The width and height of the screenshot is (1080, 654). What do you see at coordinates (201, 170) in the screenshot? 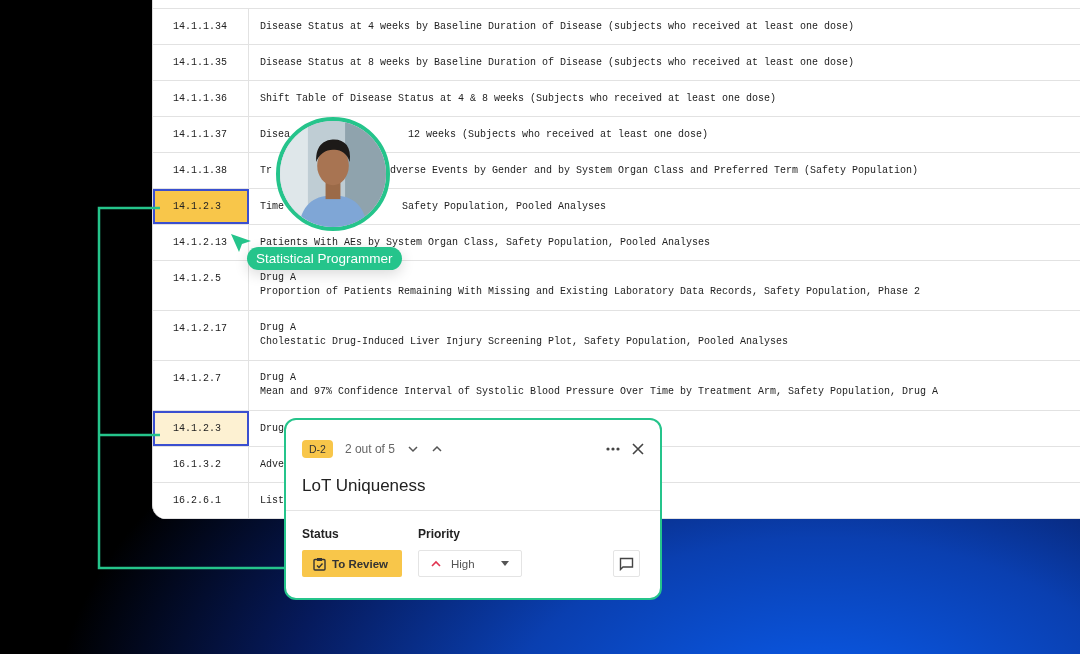
I see `id-cell: 14.1.1.38` at bounding box center [201, 170].